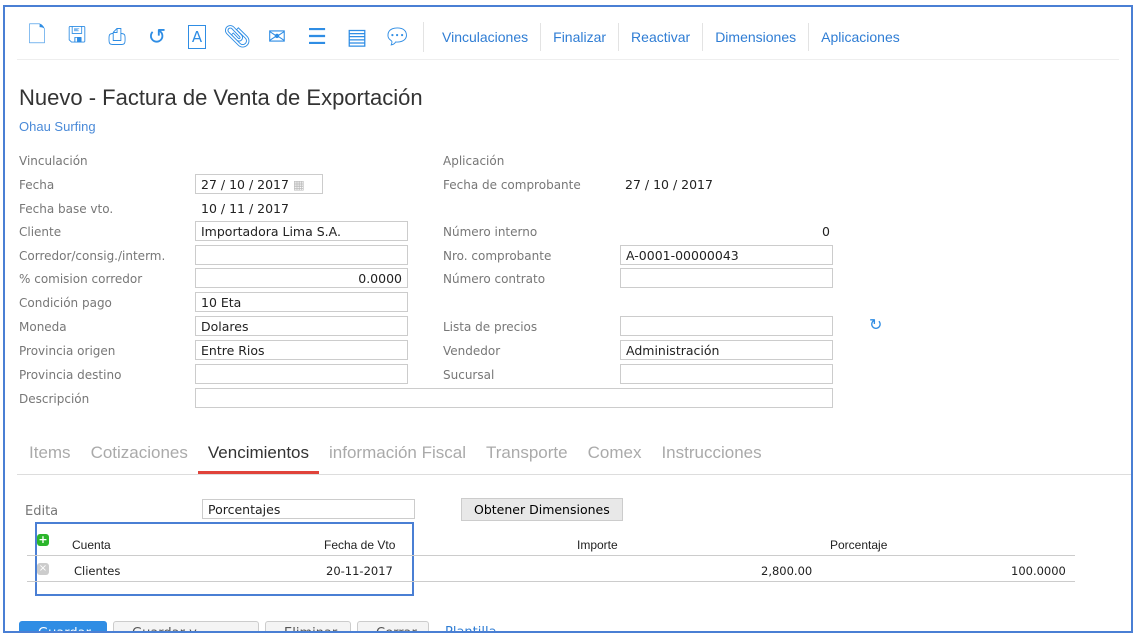  I want to click on edita-select: Porcentajes, so click(308, 509).